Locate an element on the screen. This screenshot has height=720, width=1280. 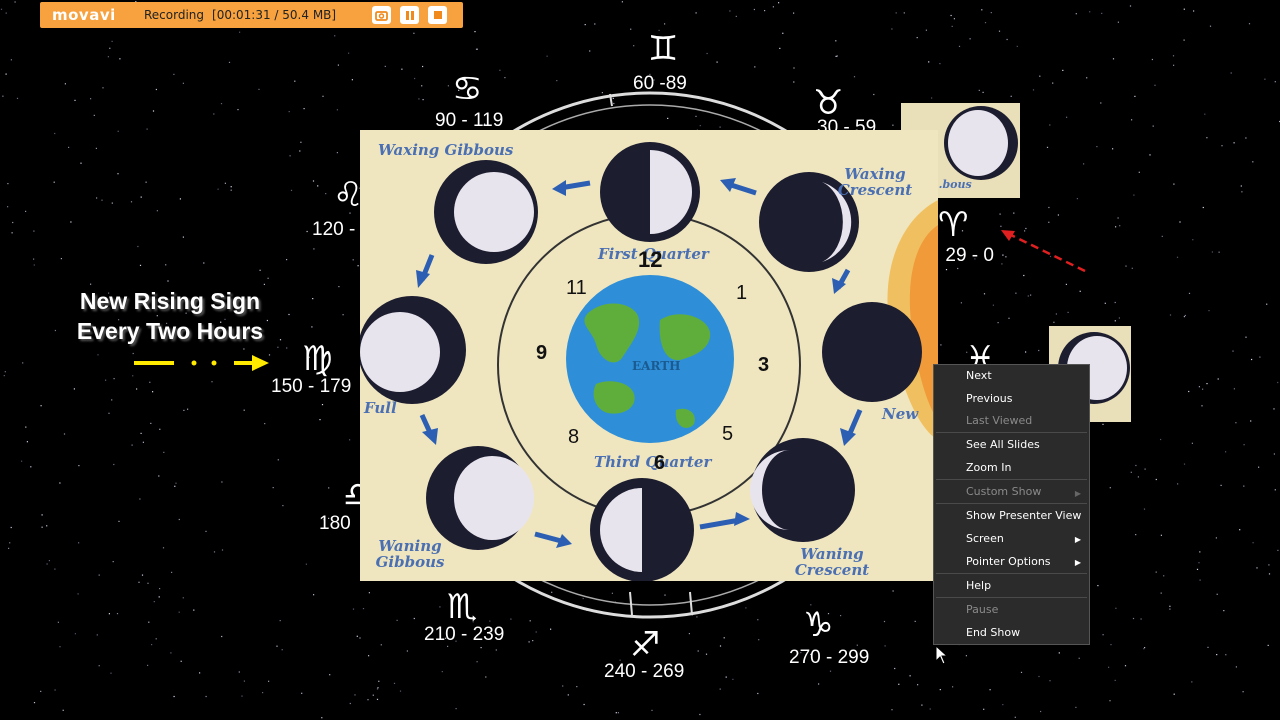
recorder-toolbar: movavi Recording [00:01:31 / 50.4 MB] is located at coordinates (251, 15).